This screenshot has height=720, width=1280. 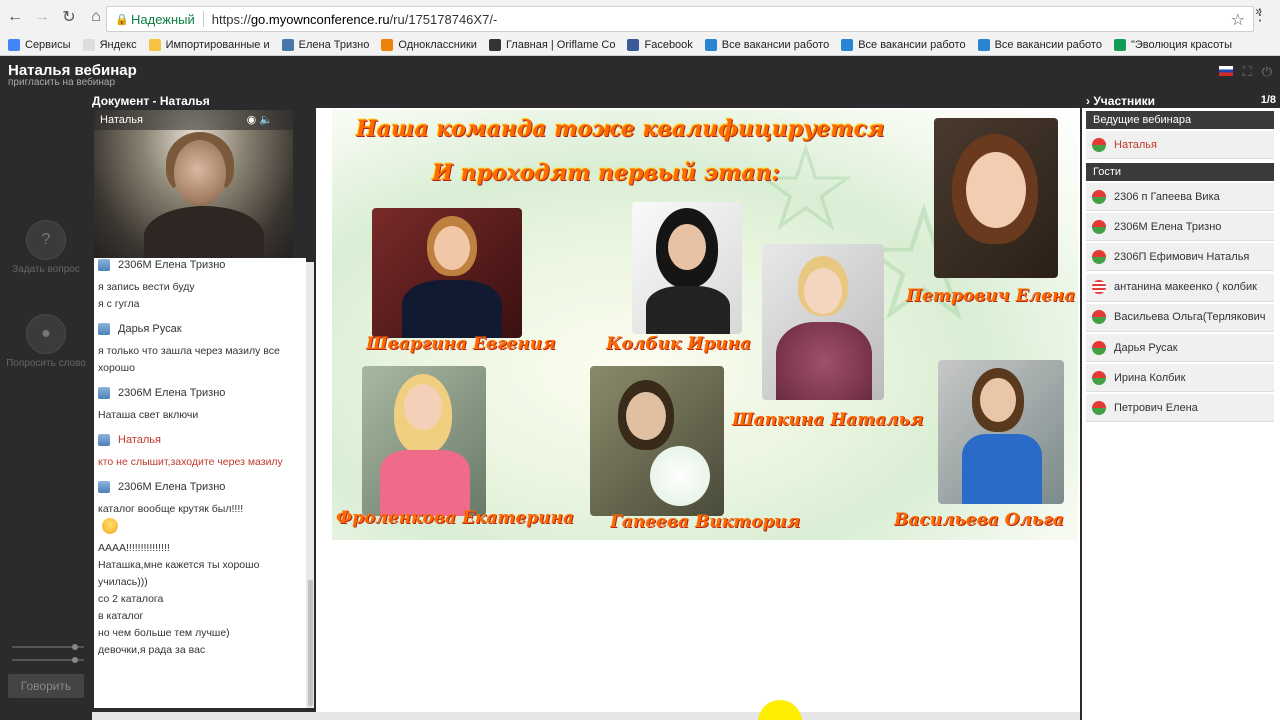 I want to click on back-button: ←, so click(x=15, y=17).